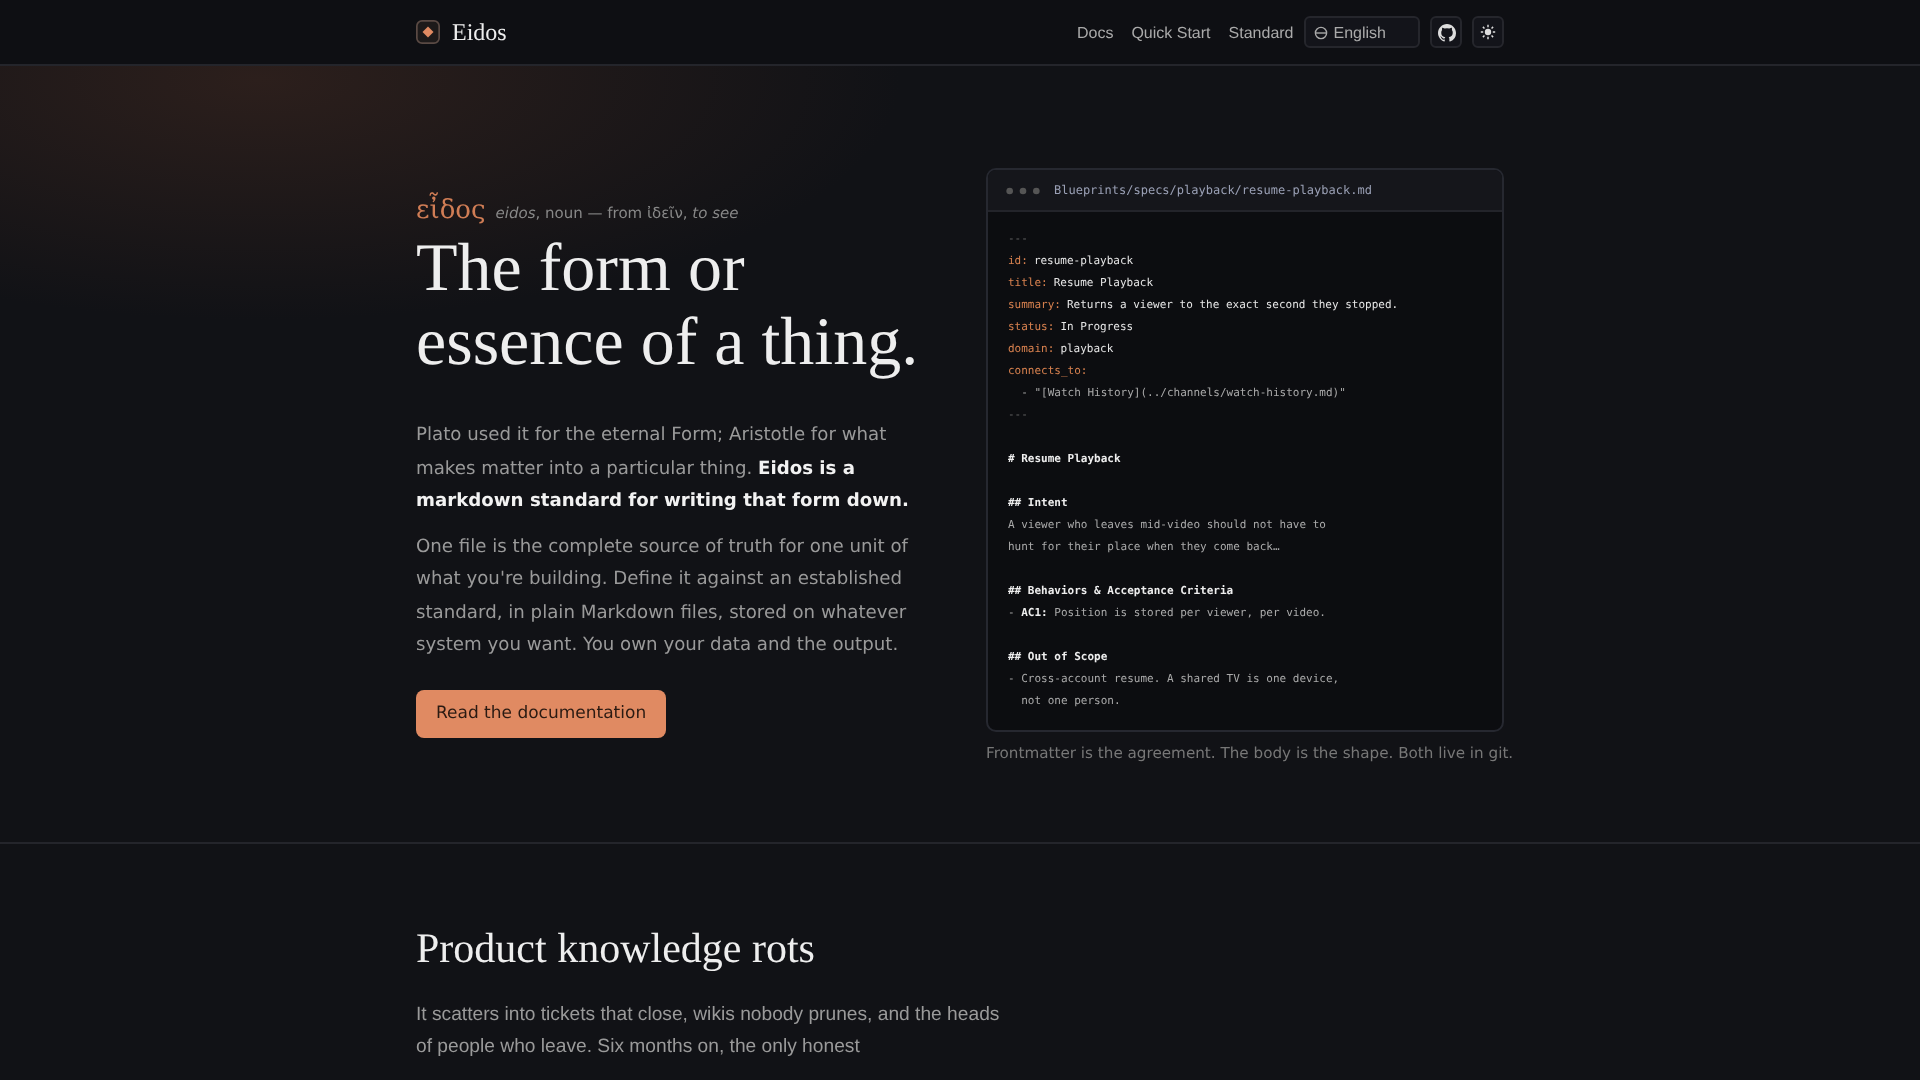 The image size is (1920, 1080). I want to click on section-title: Product knowledge rots, so click(616, 949).